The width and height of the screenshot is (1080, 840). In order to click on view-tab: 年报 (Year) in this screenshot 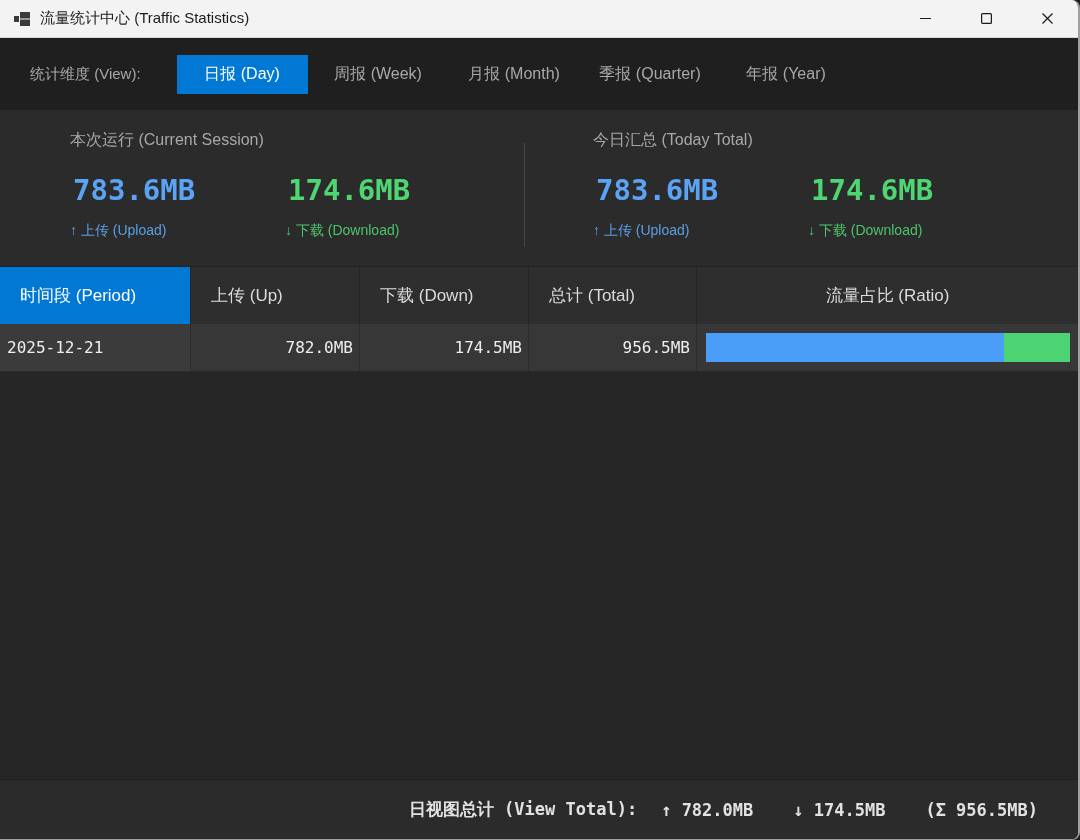, I will do `click(786, 74)`.